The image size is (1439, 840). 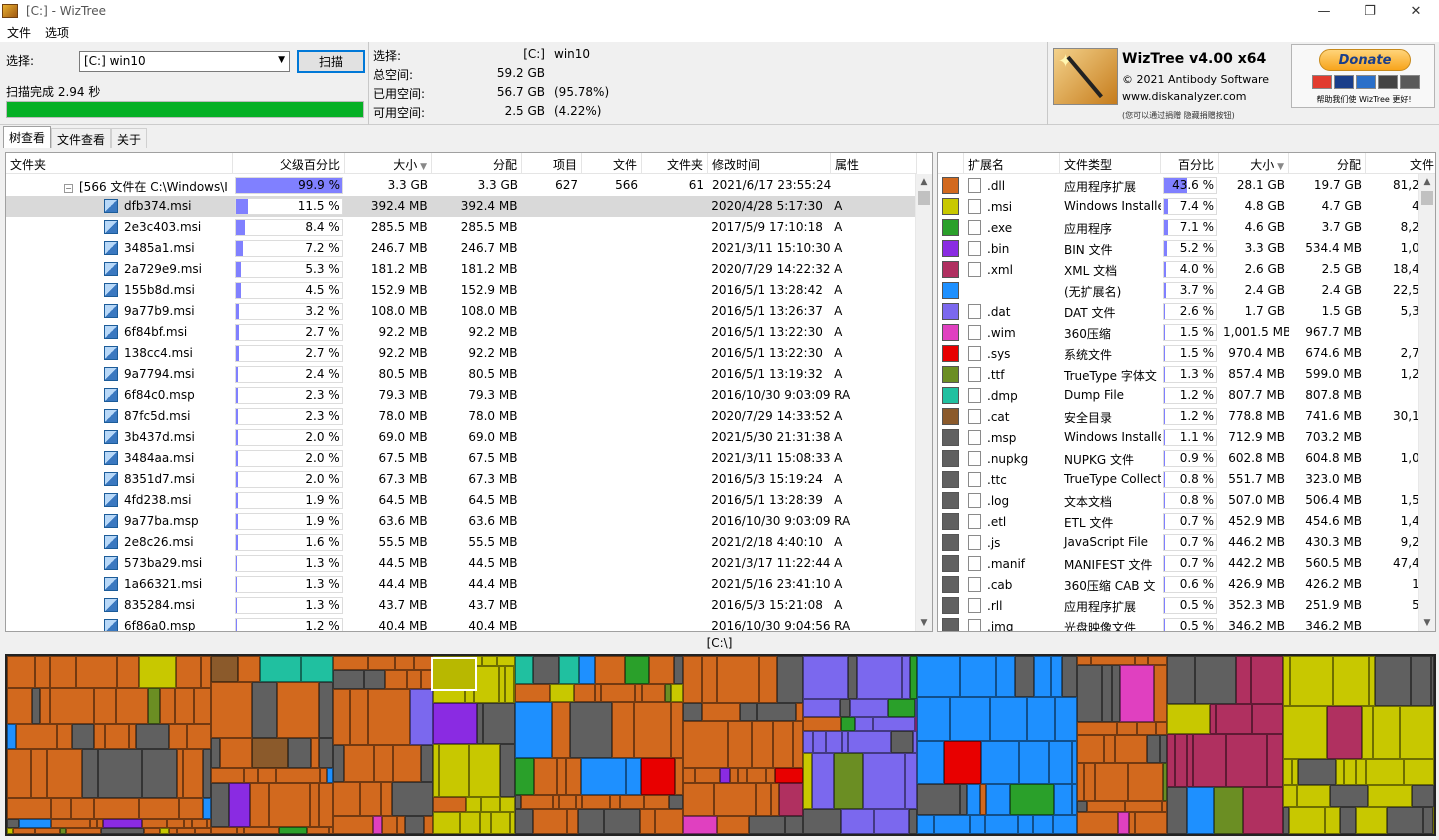 I want to click on extension-row: .dll 应用程序扩展 43.6 % 28.1 GB 19.7 GB 81,202, so click(x=1186, y=185).